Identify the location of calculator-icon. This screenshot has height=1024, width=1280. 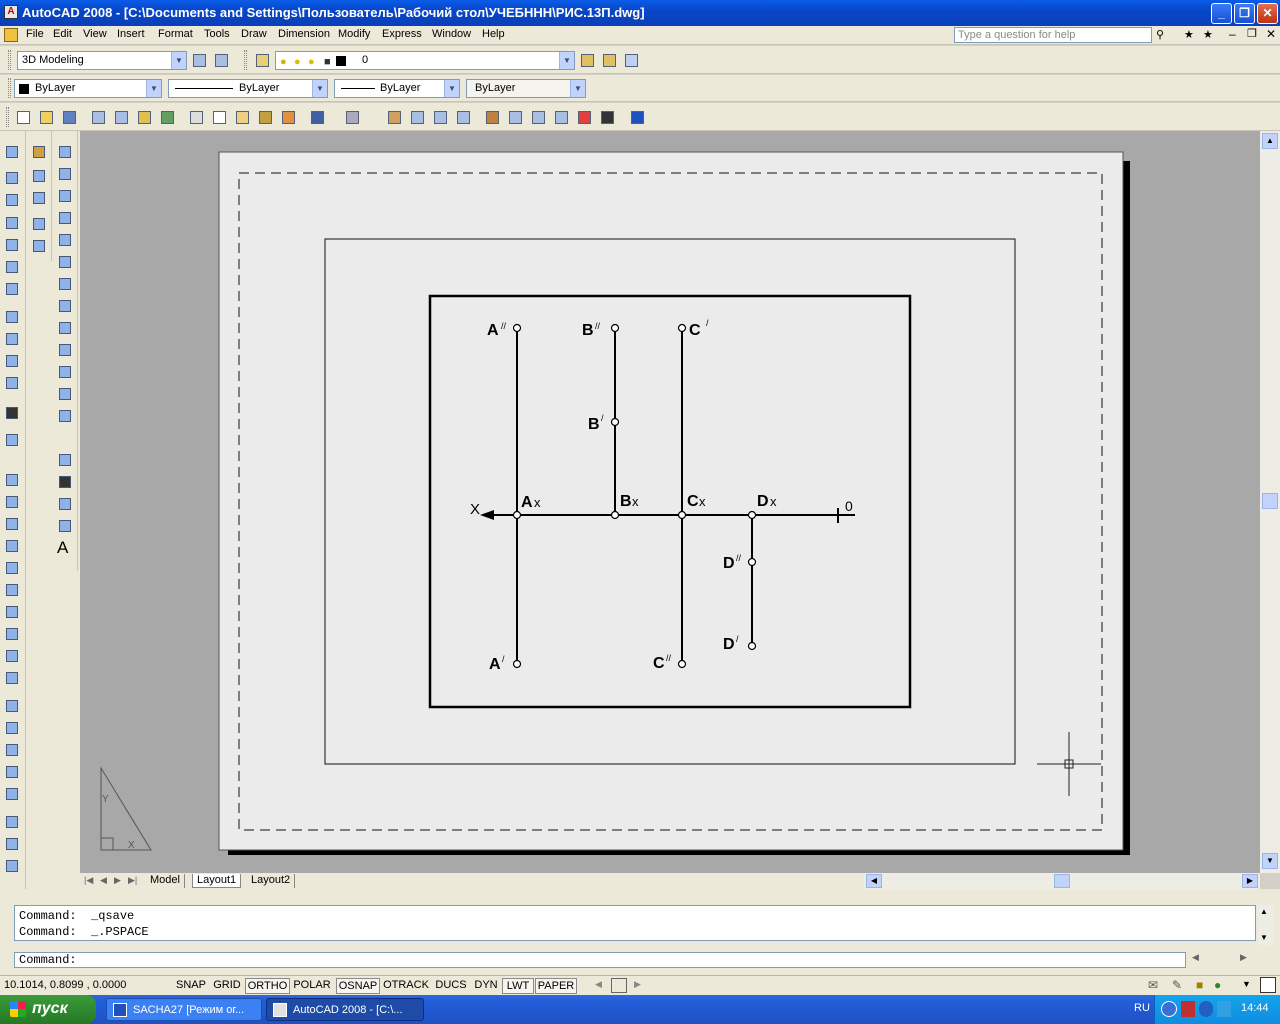
(607, 117).